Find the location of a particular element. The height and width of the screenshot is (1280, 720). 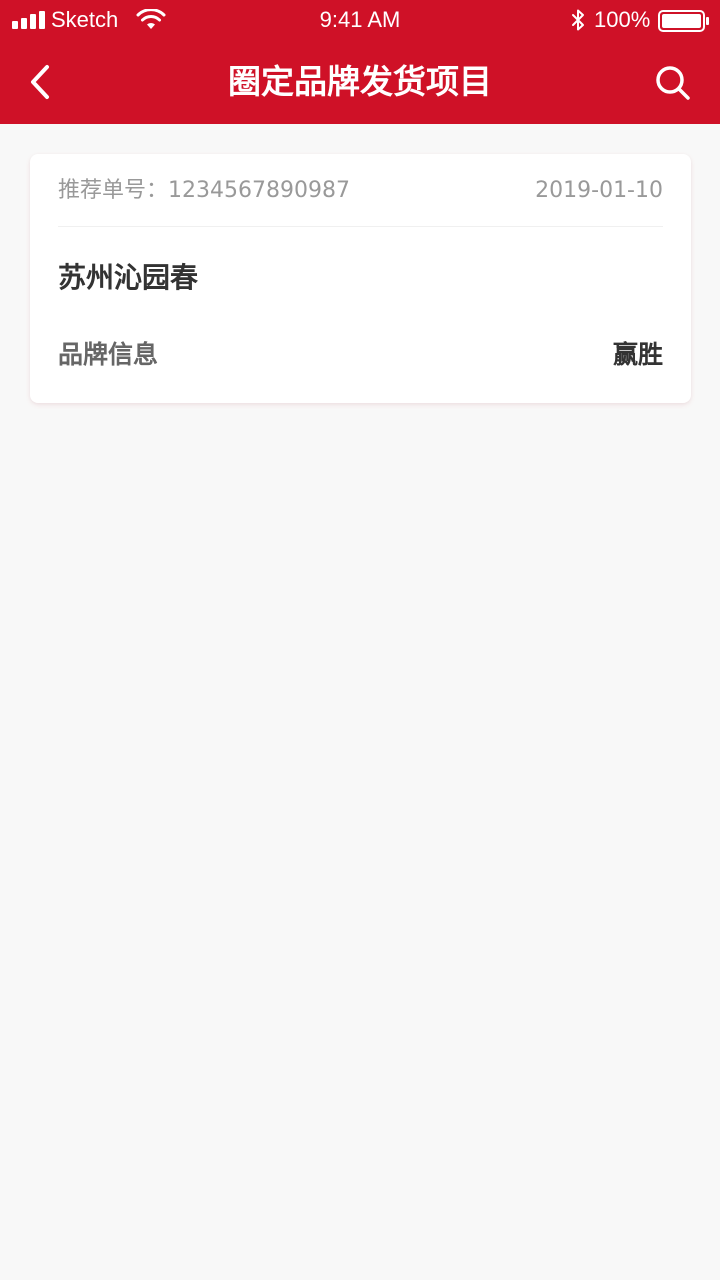

project-name: 苏州沁园春 is located at coordinates (128, 277).